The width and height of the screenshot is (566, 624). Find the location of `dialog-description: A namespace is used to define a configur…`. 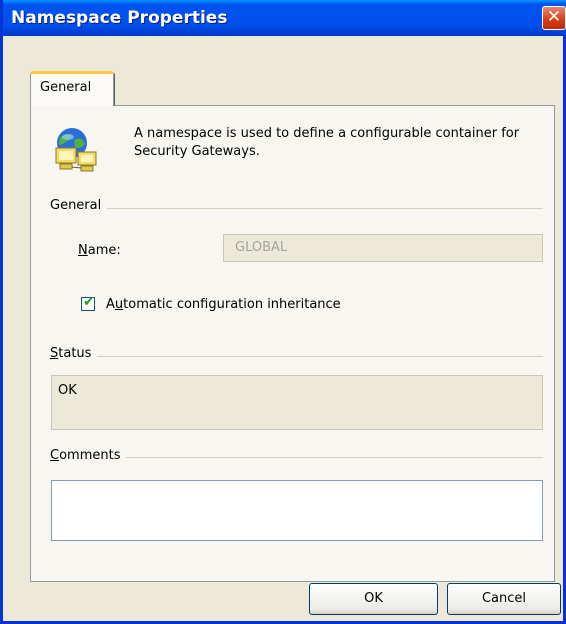

dialog-description: A namespace is used to define a configur… is located at coordinates (327, 142).